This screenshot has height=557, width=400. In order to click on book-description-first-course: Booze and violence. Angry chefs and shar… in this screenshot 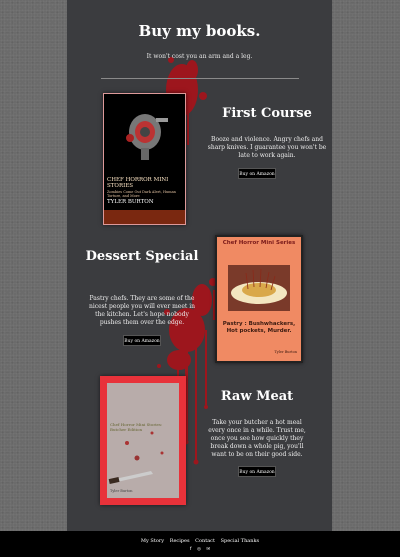, I will do `click(267, 147)`.